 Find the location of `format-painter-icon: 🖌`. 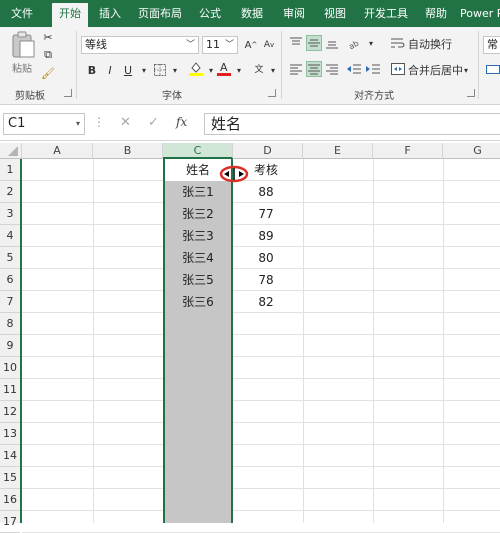

format-painter-icon: 🖌 is located at coordinates (48, 73).